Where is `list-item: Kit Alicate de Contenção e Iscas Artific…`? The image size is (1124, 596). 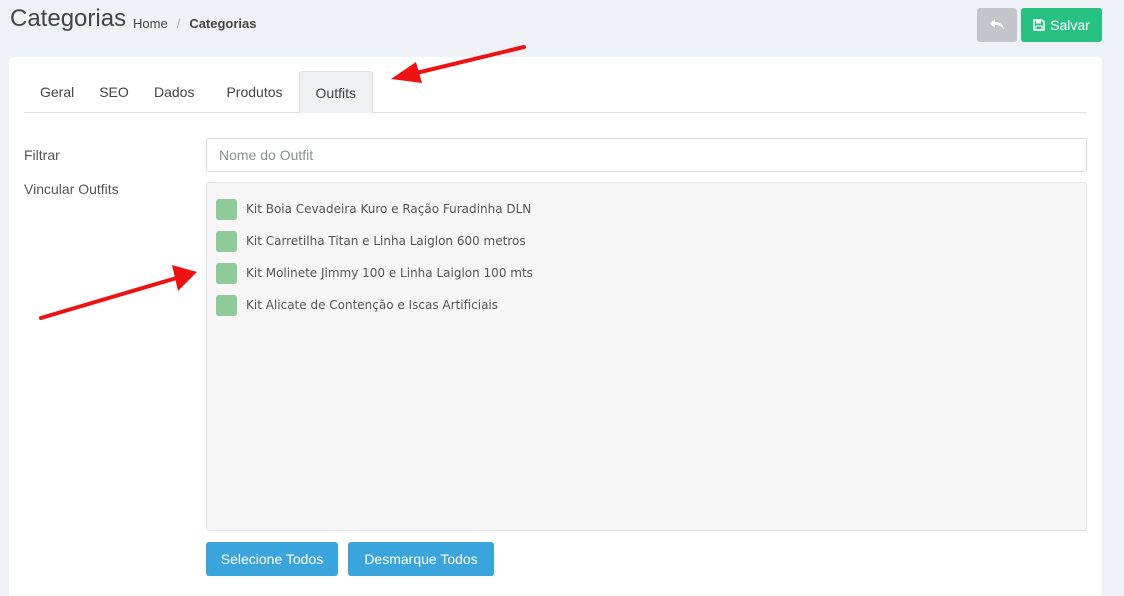
list-item: Kit Alicate de Contenção e Iscas Artific… is located at coordinates (646, 305).